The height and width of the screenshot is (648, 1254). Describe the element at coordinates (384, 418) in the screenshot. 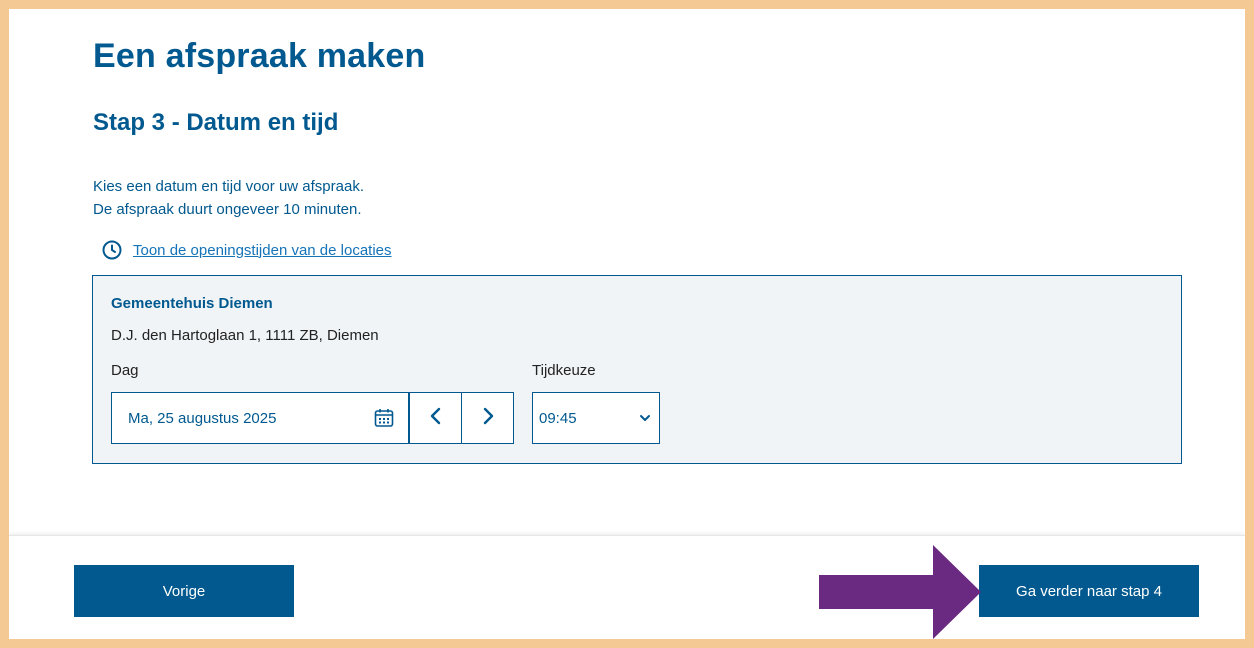

I see `calendar-icon` at that location.